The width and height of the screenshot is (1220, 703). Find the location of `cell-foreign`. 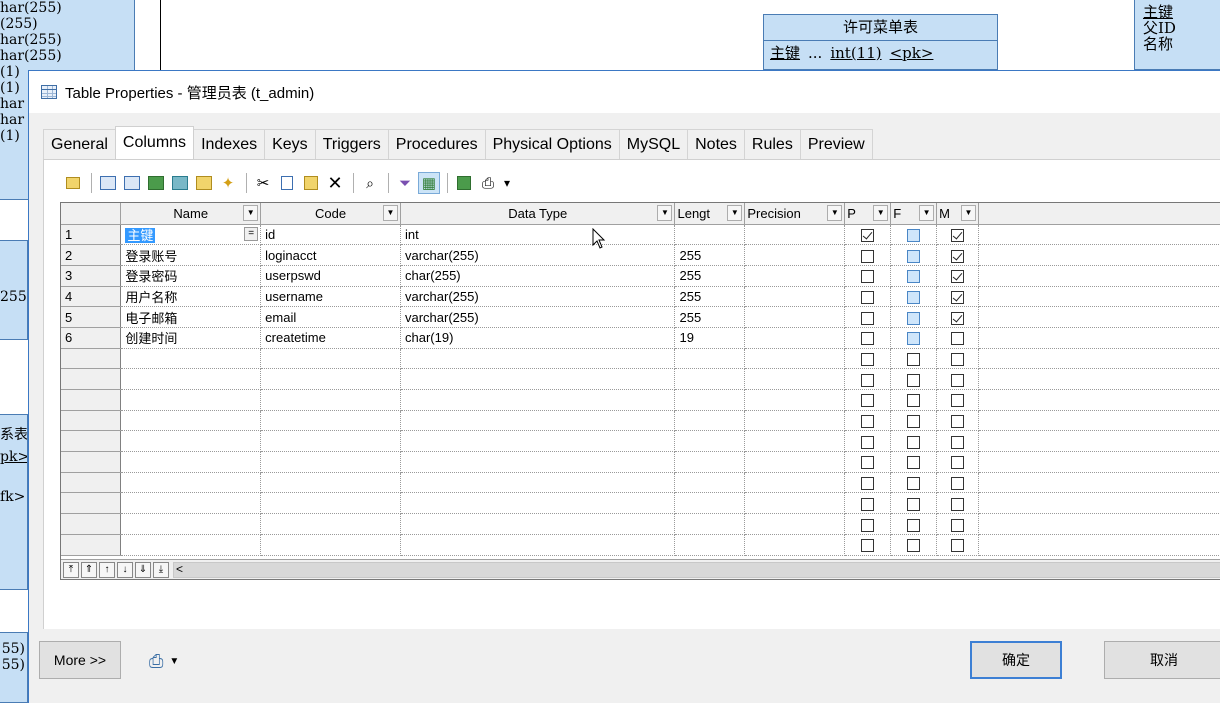

cell-foreign is located at coordinates (914, 338).